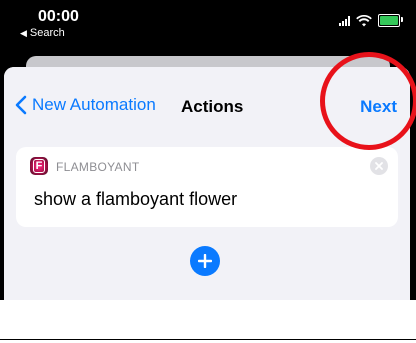  What do you see at coordinates (47, 33) in the screenshot?
I see `status-back-label: Search` at bounding box center [47, 33].